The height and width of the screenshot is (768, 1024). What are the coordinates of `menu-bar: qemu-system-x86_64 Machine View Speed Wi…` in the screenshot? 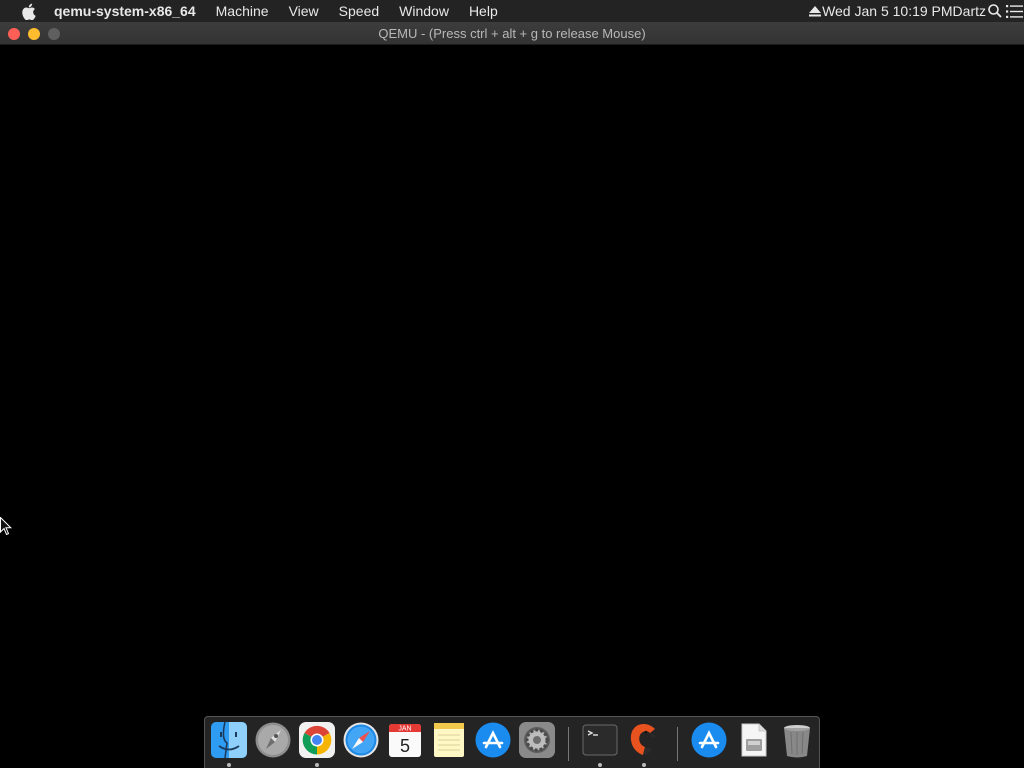 It's located at (512, 11).